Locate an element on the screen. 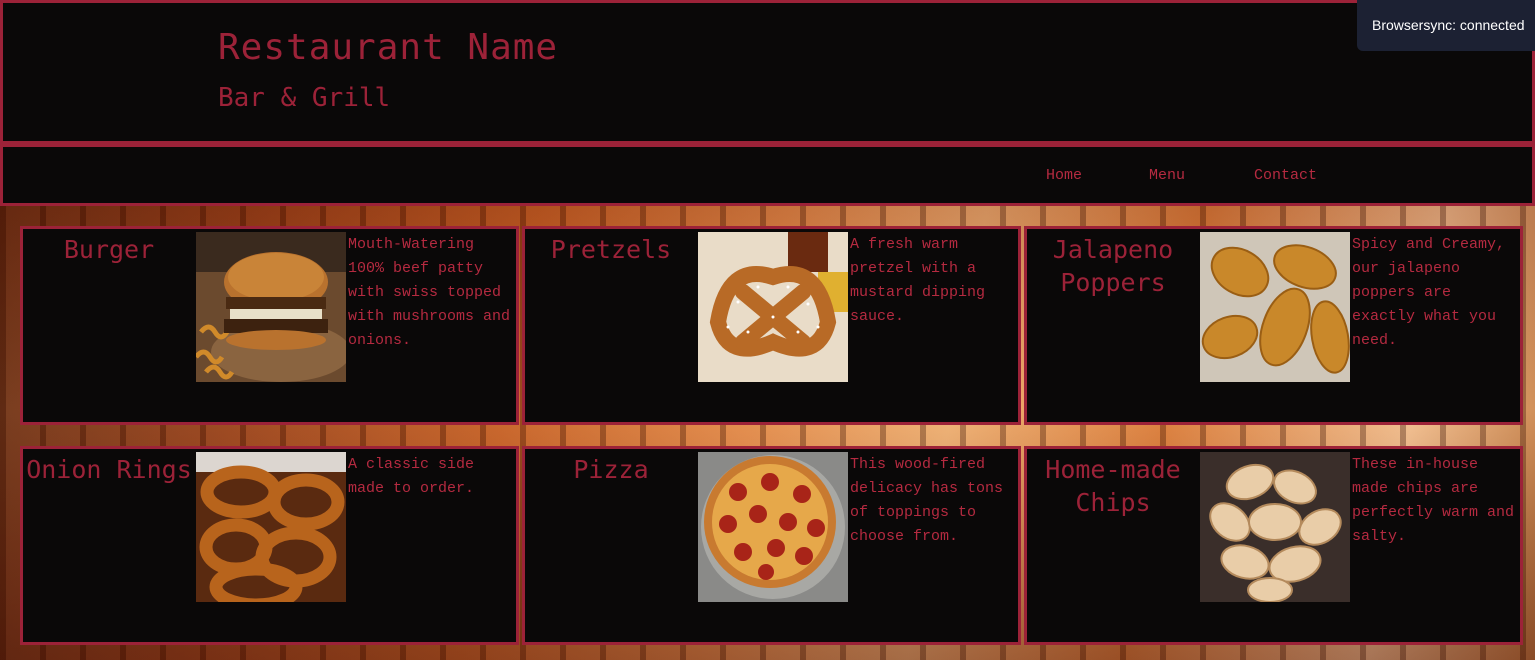 Image resolution: width=1535 pixels, height=660 pixels. menu-item-title: Onion Rings is located at coordinates (109, 469).